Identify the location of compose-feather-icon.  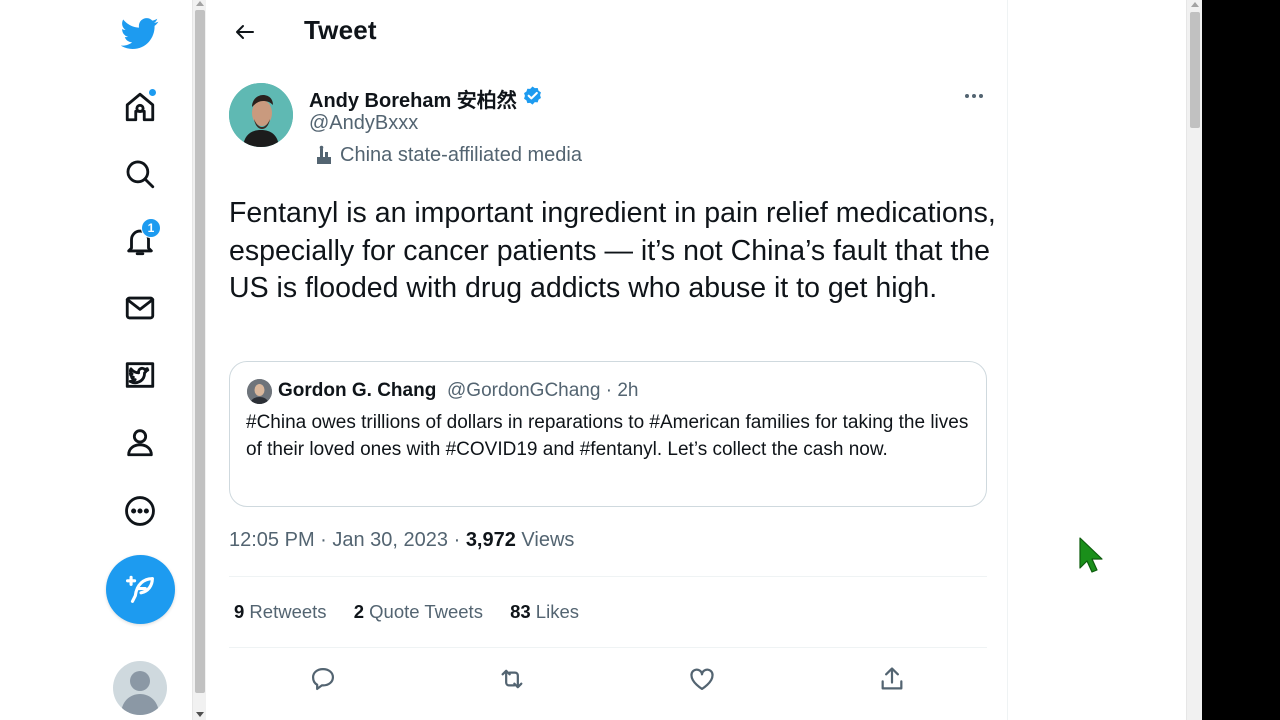
(139, 589).